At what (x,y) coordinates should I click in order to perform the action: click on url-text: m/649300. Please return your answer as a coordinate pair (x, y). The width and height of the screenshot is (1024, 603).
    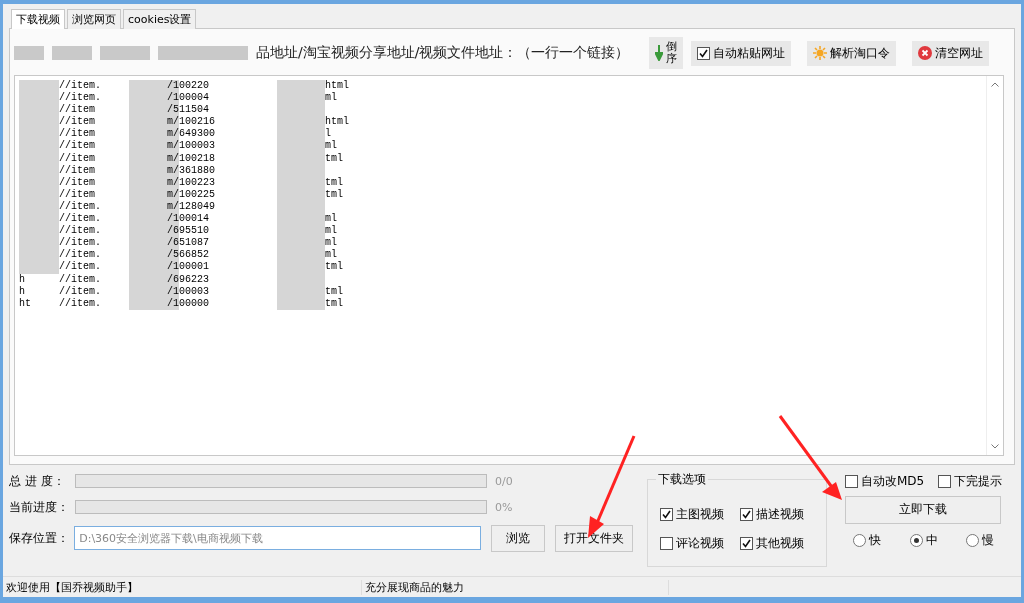
    Looking at the image, I should click on (191, 134).